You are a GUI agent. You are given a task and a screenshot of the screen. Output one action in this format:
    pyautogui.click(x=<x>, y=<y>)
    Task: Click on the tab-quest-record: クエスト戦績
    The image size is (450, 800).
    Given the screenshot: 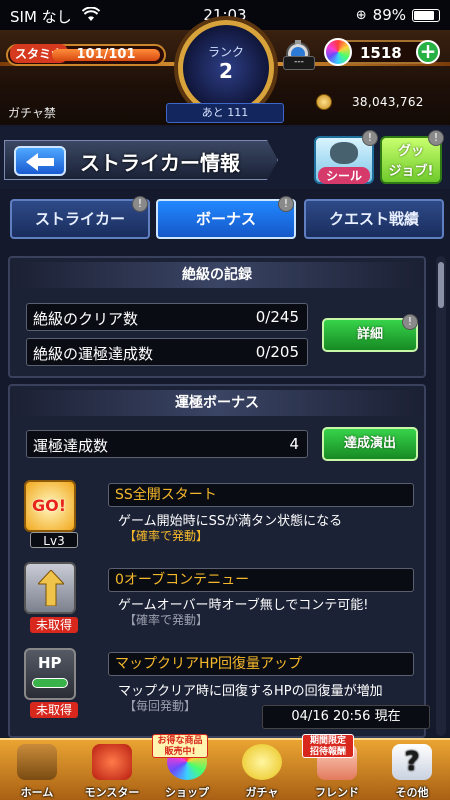 What is the action you would take?
    pyautogui.click(x=374, y=219)
    